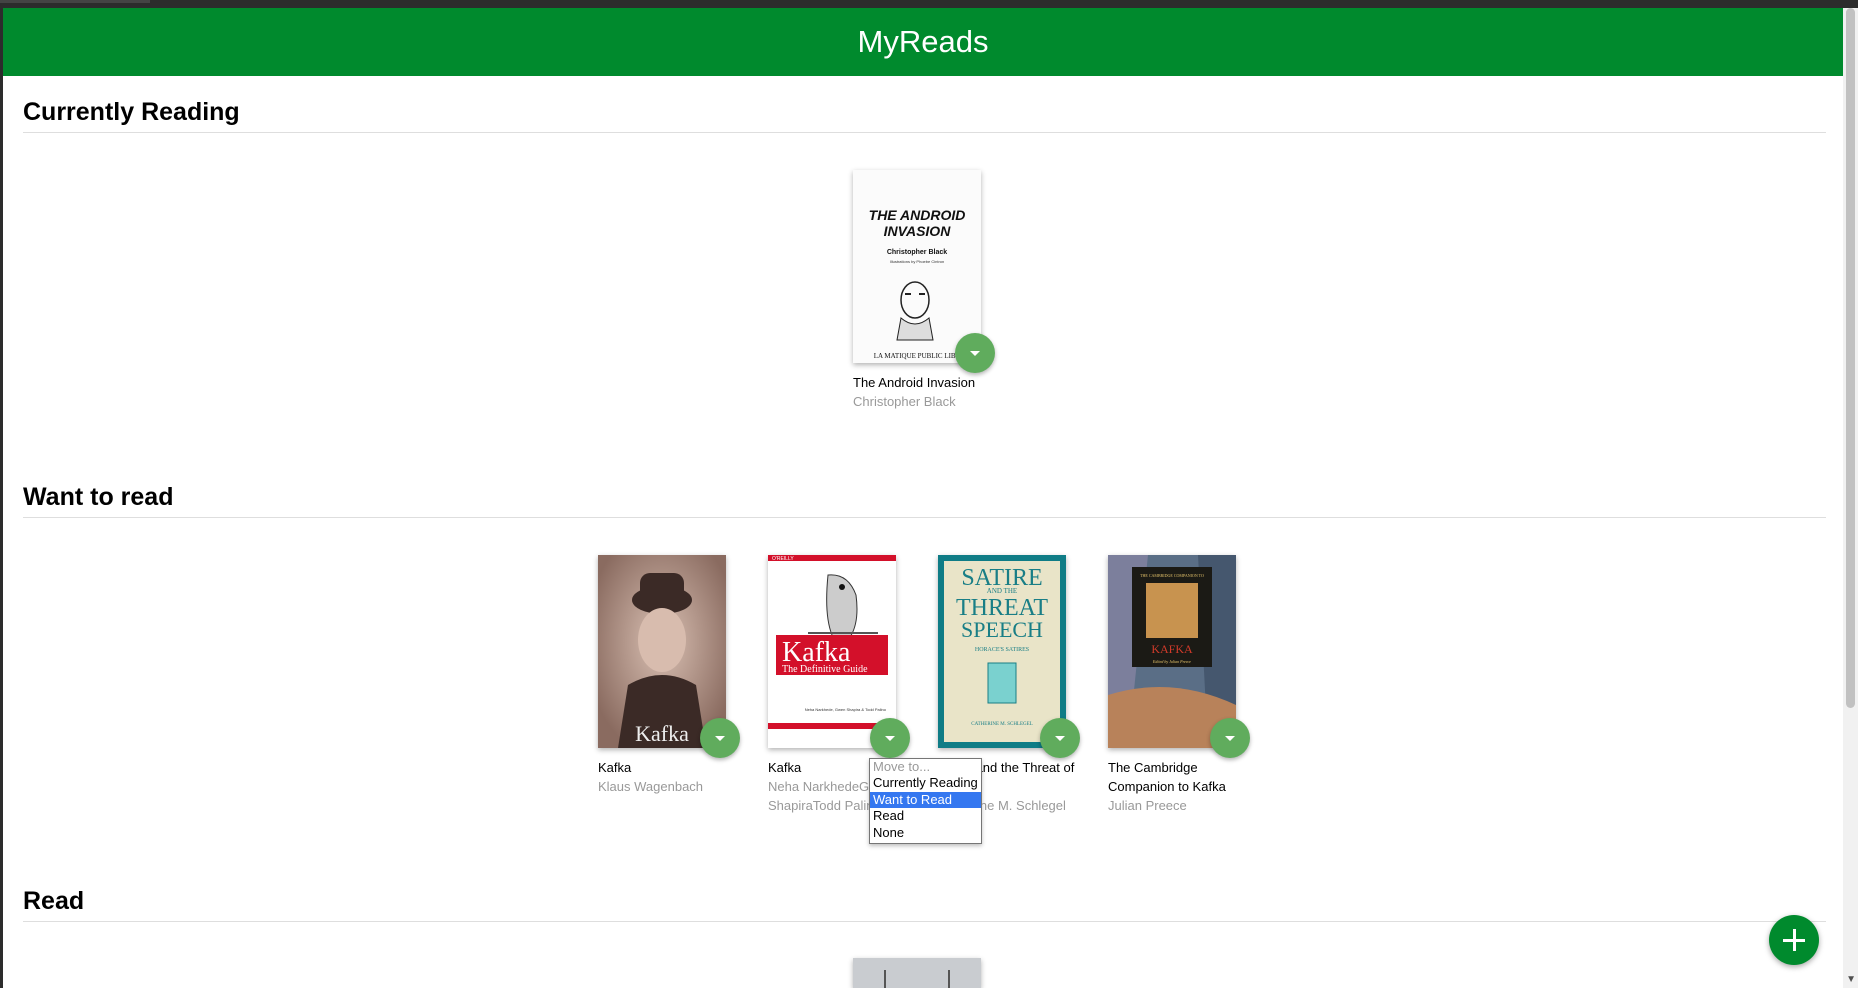 The height and width of the screenshot is (988, 1858). I want to click on svg-text: SPEECH, so click(1002, 629).